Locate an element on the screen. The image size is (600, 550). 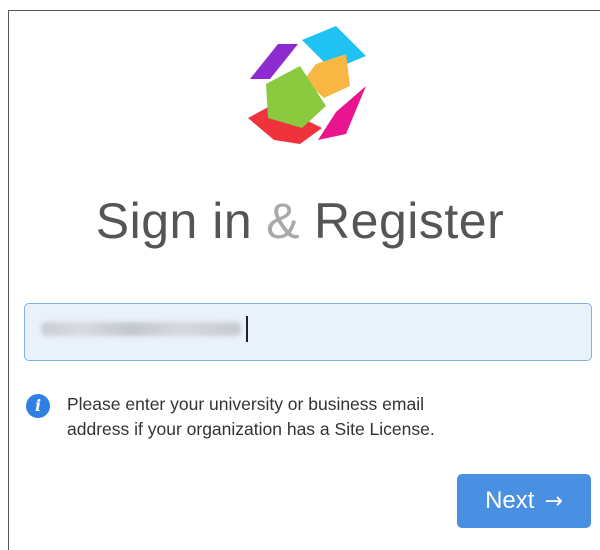
title-ampersand: & is located at coordinates (283, 221).